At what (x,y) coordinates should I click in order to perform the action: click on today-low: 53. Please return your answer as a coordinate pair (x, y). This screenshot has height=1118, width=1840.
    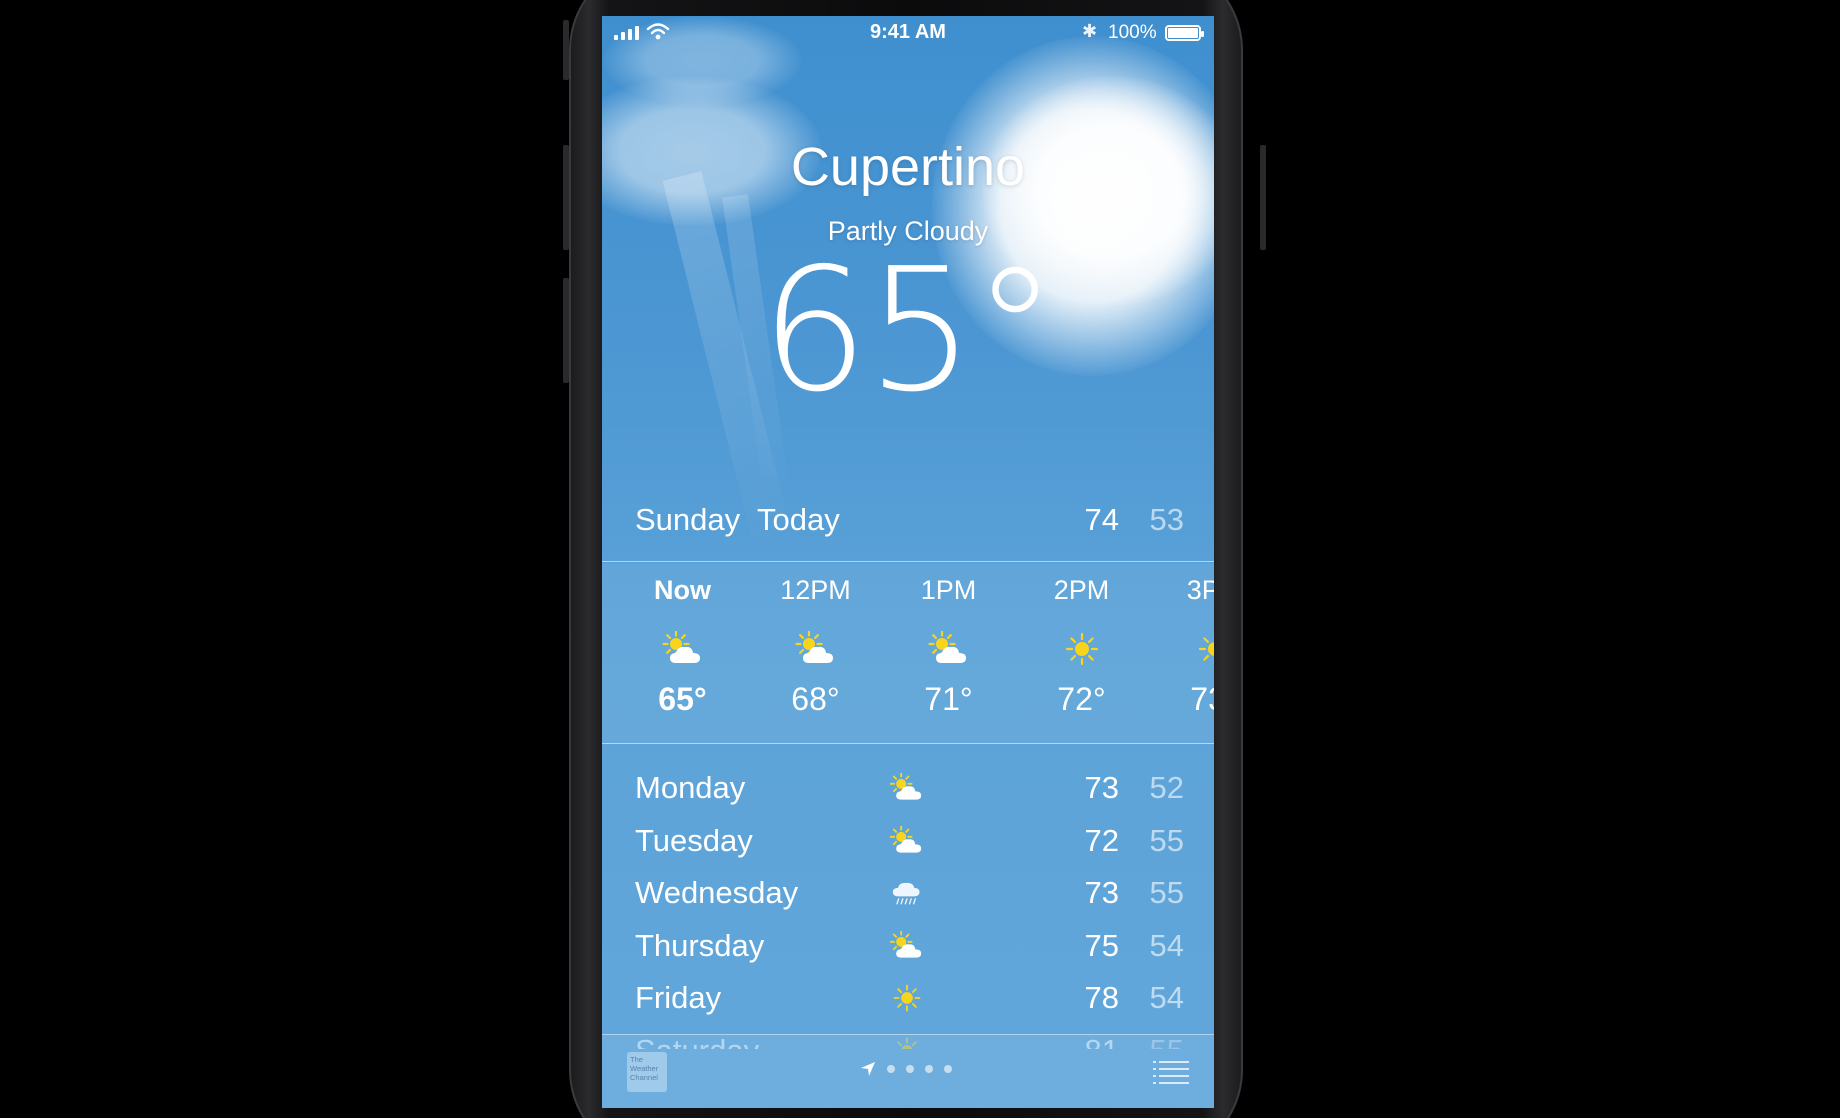
    Looking at the image, I should click on (1166, 519).